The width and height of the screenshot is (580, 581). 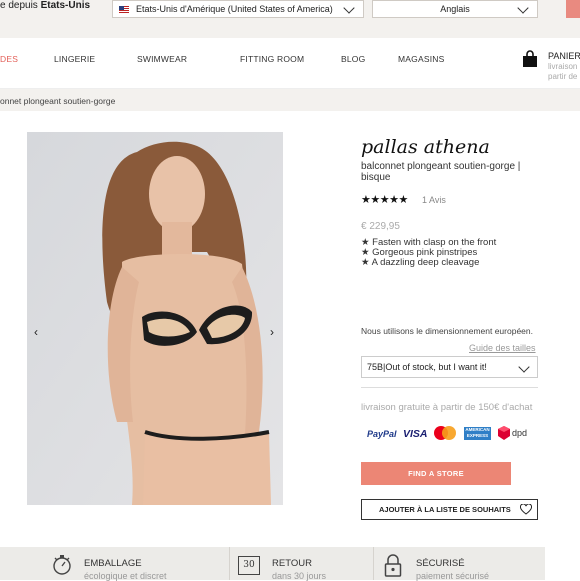 I want to click on product-brand: pallas athena, so click(x=425, y=147).